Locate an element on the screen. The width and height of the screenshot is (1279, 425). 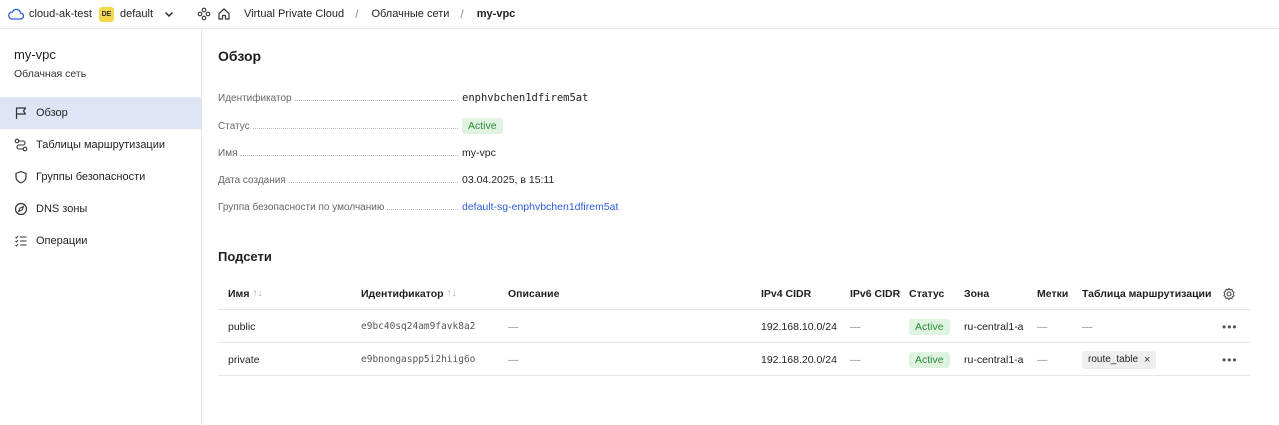
compass-icon is located at coordinates (21, 209).